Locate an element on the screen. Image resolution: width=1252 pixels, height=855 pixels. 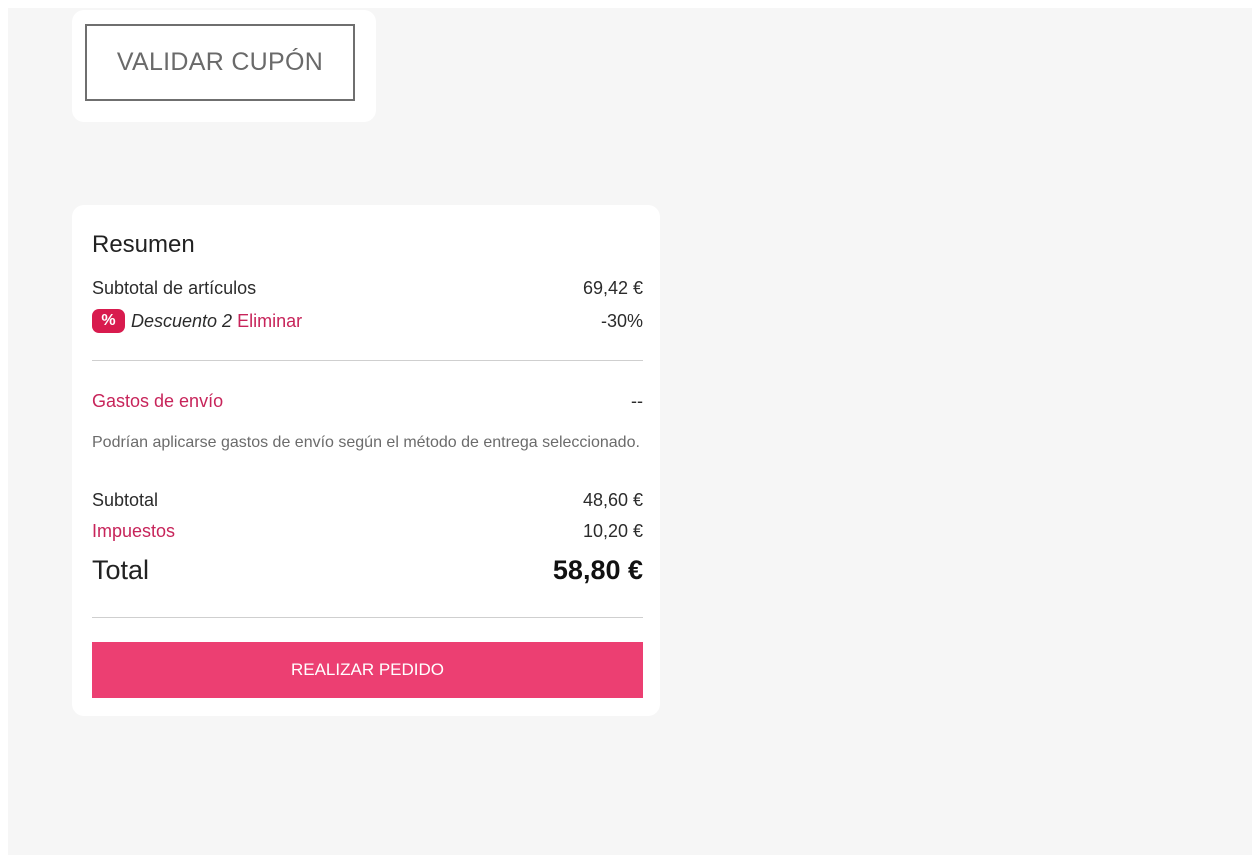
items-subtotal-label: Subtotal de artículos is located at coordinates (174, 288).